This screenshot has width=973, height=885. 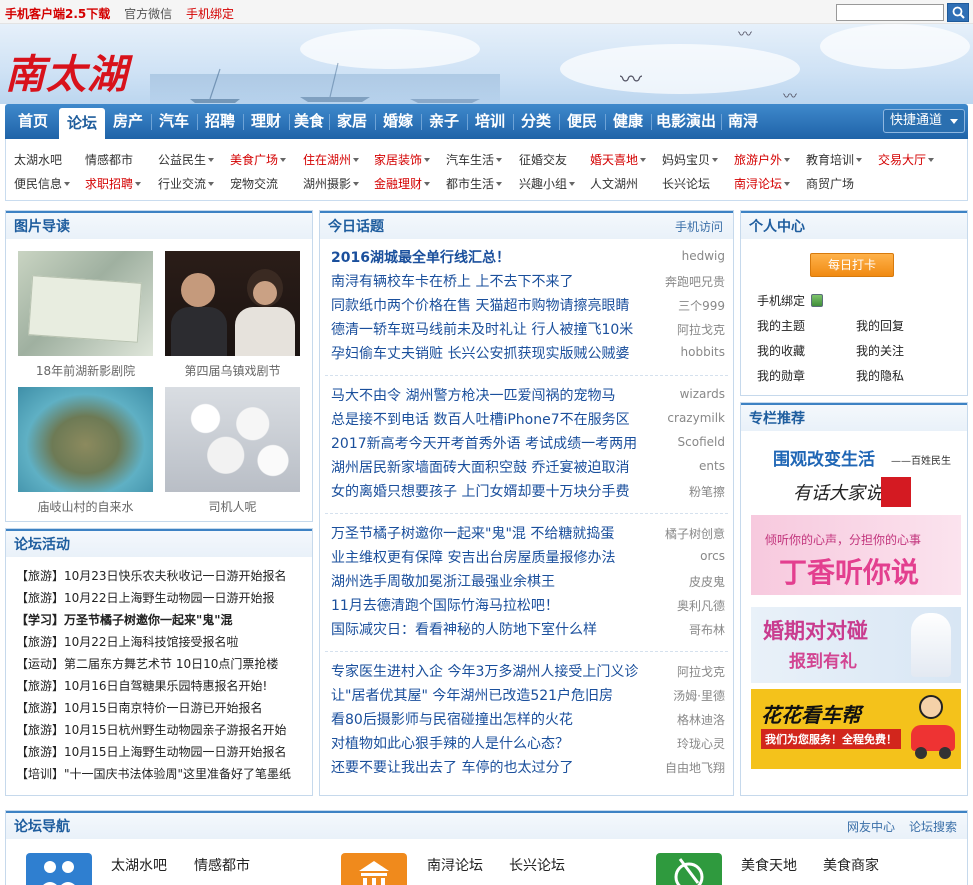 I want to click on quick-access-dropdown: 快捷通道, so click(x=924, y=121).